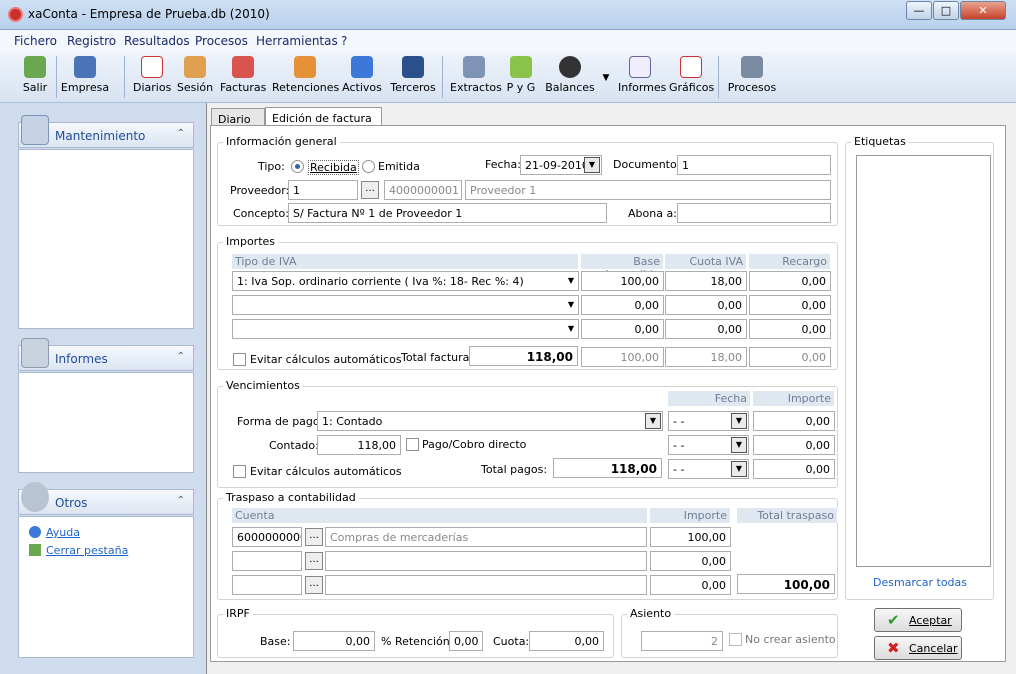 This screenshot has height=674, width=1016. I want to click on etiquetas-list, so click(923, 361).